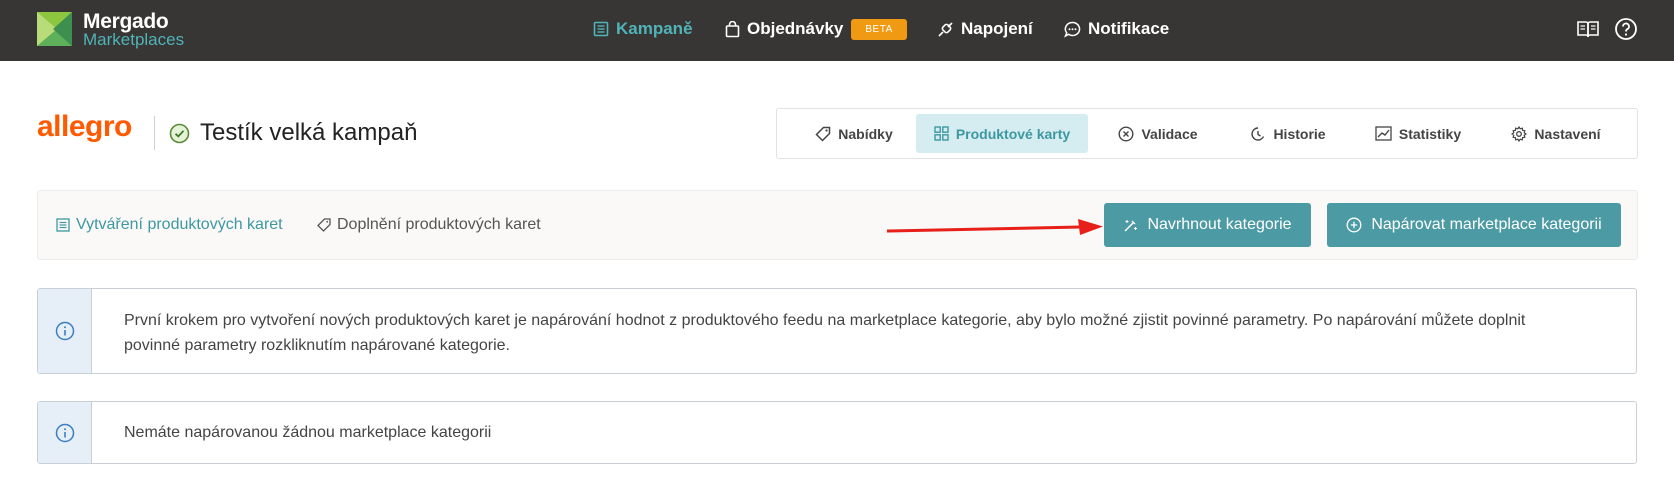 Image resolution: width=1674 pixels, height=499 pixels. I want to click on plus-circle-icon, so click(1354, 225).